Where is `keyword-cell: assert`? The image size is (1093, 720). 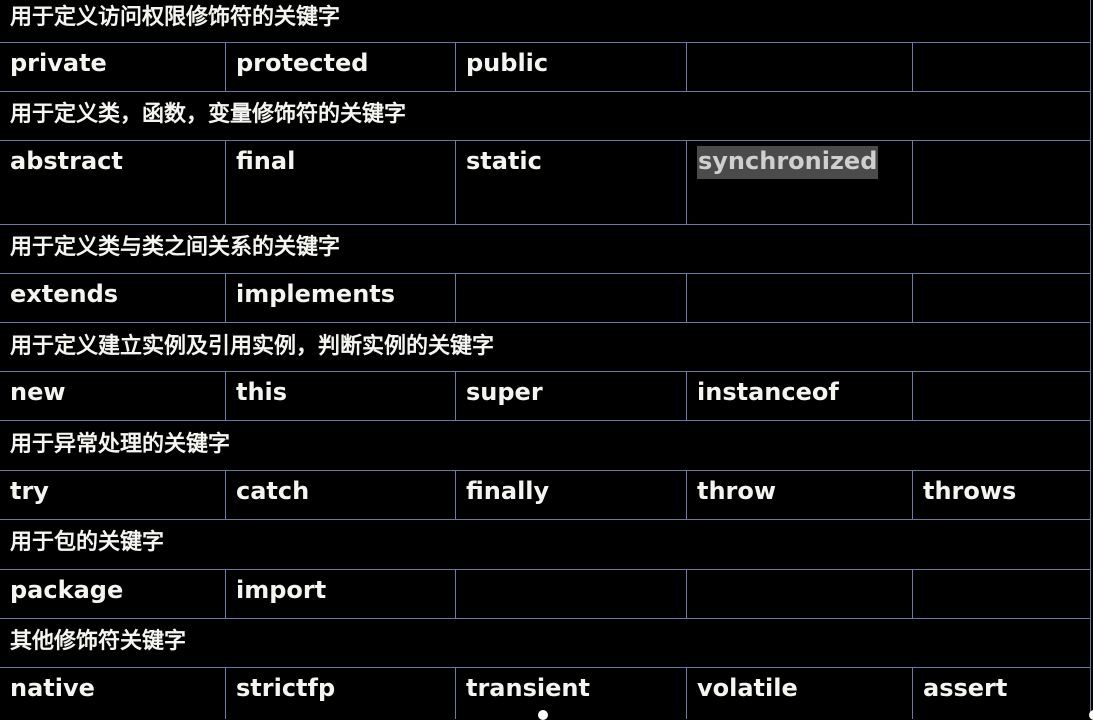 keyword-cell: assert is located at coordinates (1001, 693).